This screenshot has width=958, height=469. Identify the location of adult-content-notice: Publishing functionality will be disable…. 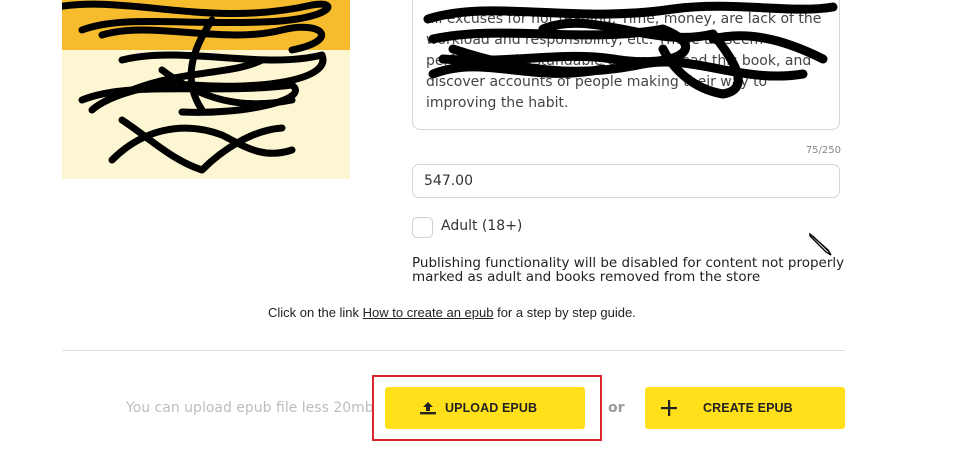
(628, 270).